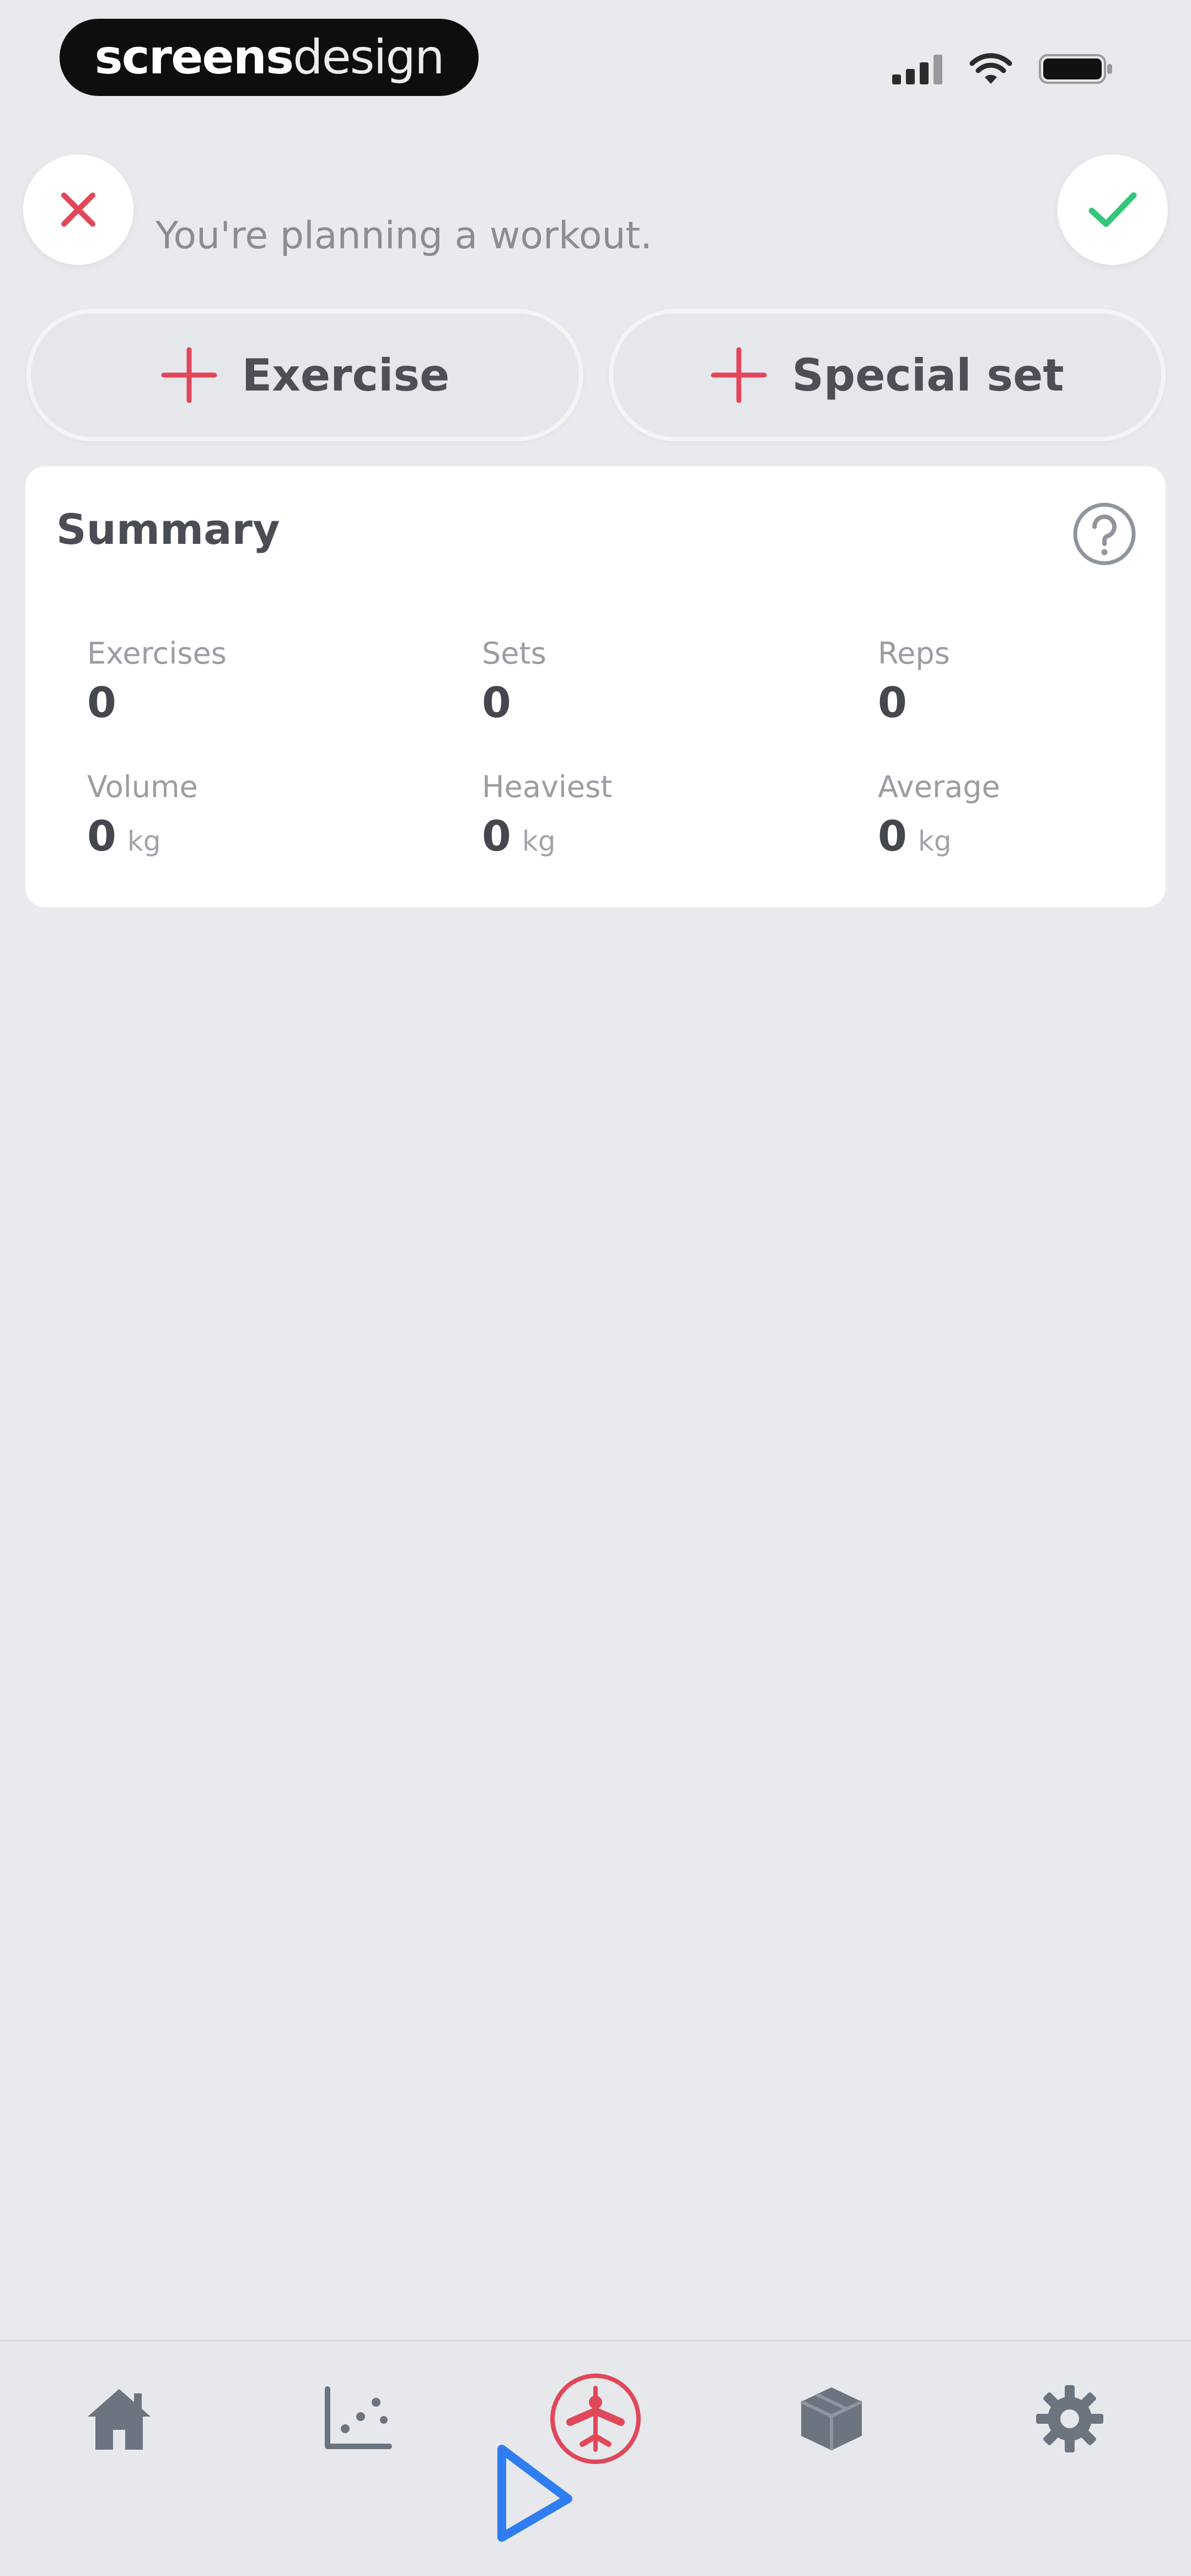 This screenshot has height=2576, width=1191. Describe the element at coordinates (157, 653) in the screenshot. I see `stat-label: Exercises` at that location.